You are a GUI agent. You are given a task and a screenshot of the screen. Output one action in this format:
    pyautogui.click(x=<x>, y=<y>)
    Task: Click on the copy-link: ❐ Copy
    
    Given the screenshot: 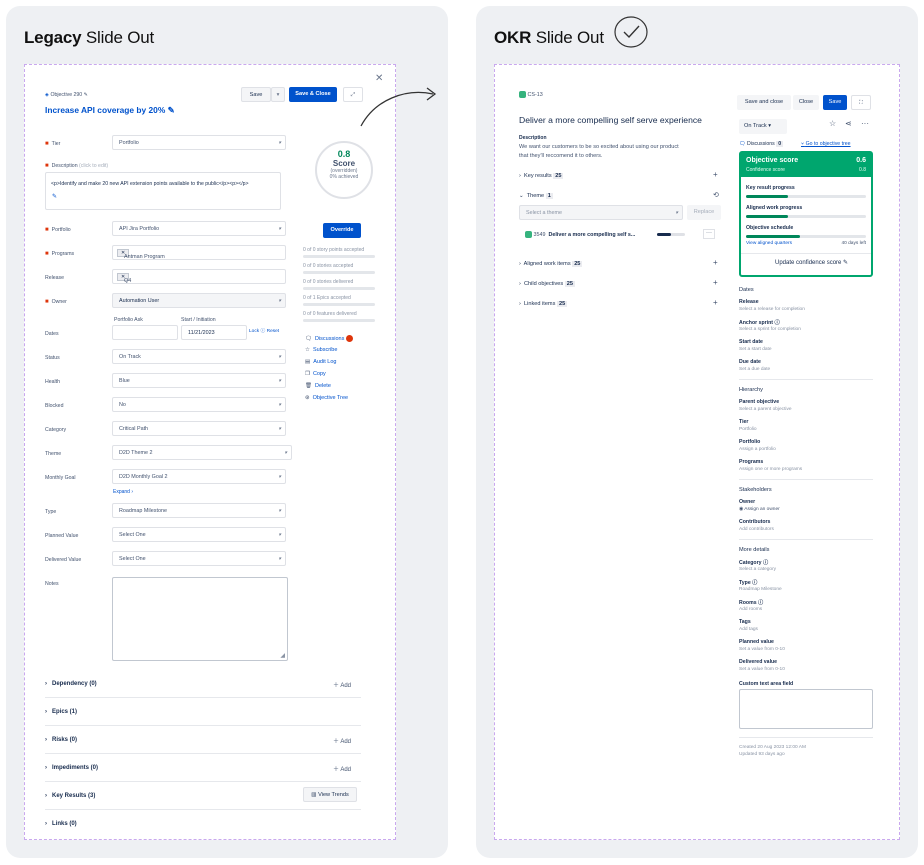 What is the action you would take?
    pyautogui.click(x=315, y=374)
    